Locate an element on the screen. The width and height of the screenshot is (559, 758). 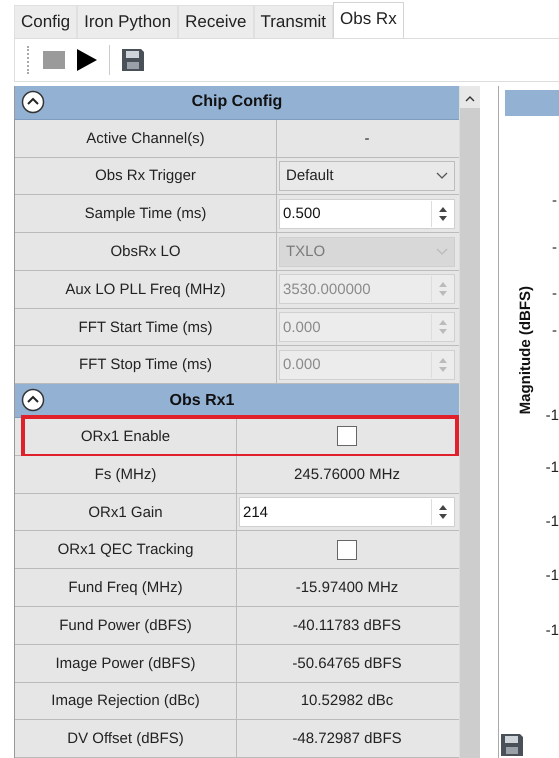
property-value: -48.72987 dBFS is located at coordinates (347, 739).